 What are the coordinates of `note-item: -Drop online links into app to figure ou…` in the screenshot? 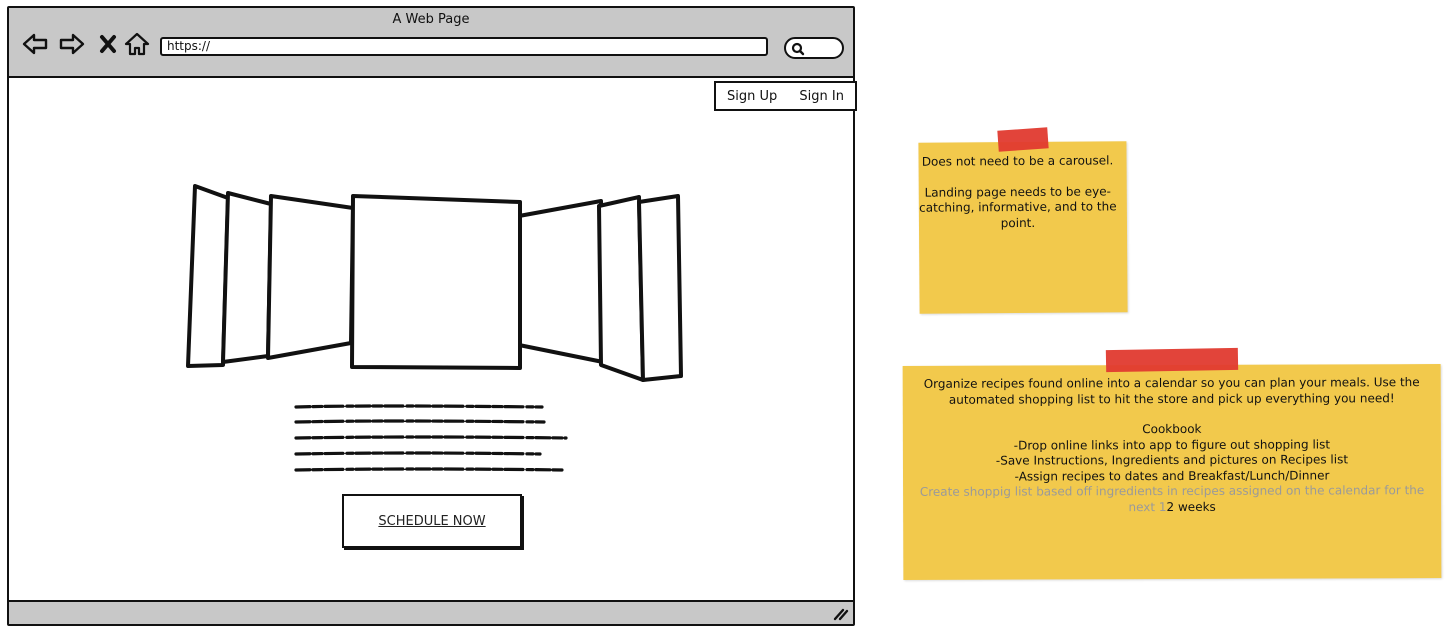 It's located at (1172, 444).